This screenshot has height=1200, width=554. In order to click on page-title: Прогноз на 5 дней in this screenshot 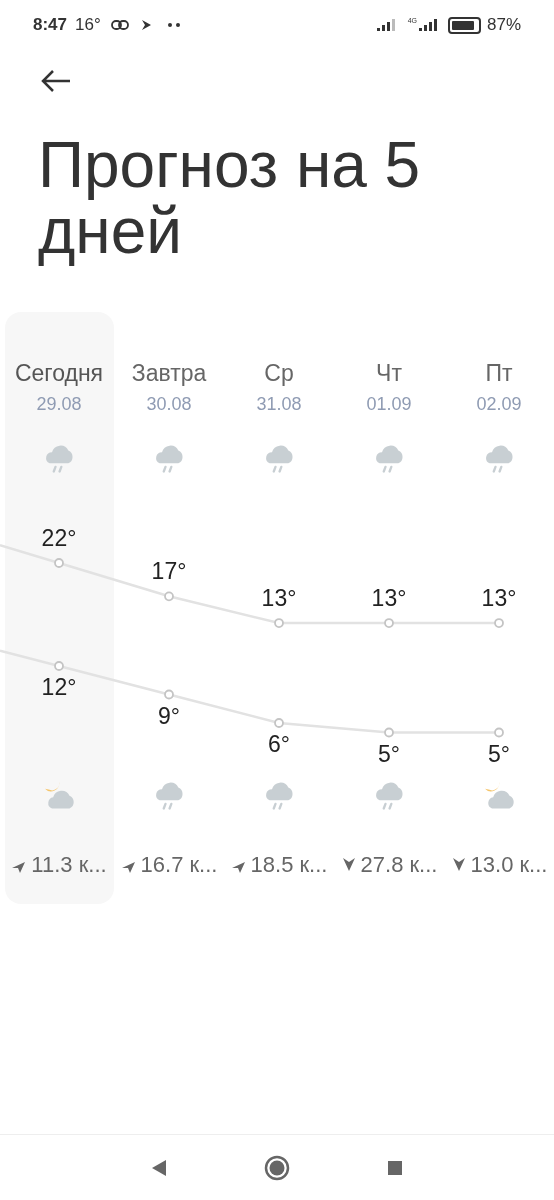, I will do `click(230, 198)`.